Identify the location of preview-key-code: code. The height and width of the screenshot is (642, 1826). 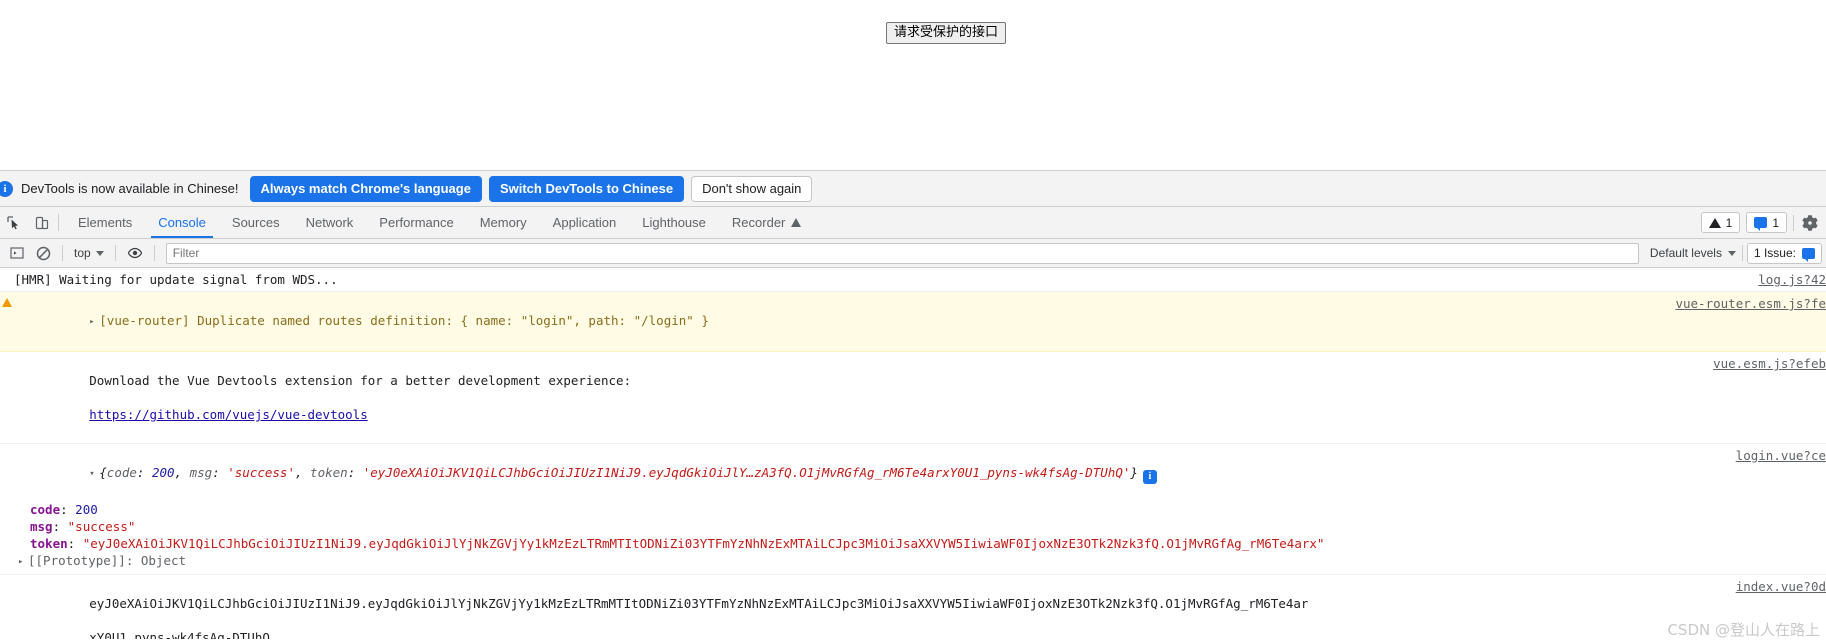
(121, 472).